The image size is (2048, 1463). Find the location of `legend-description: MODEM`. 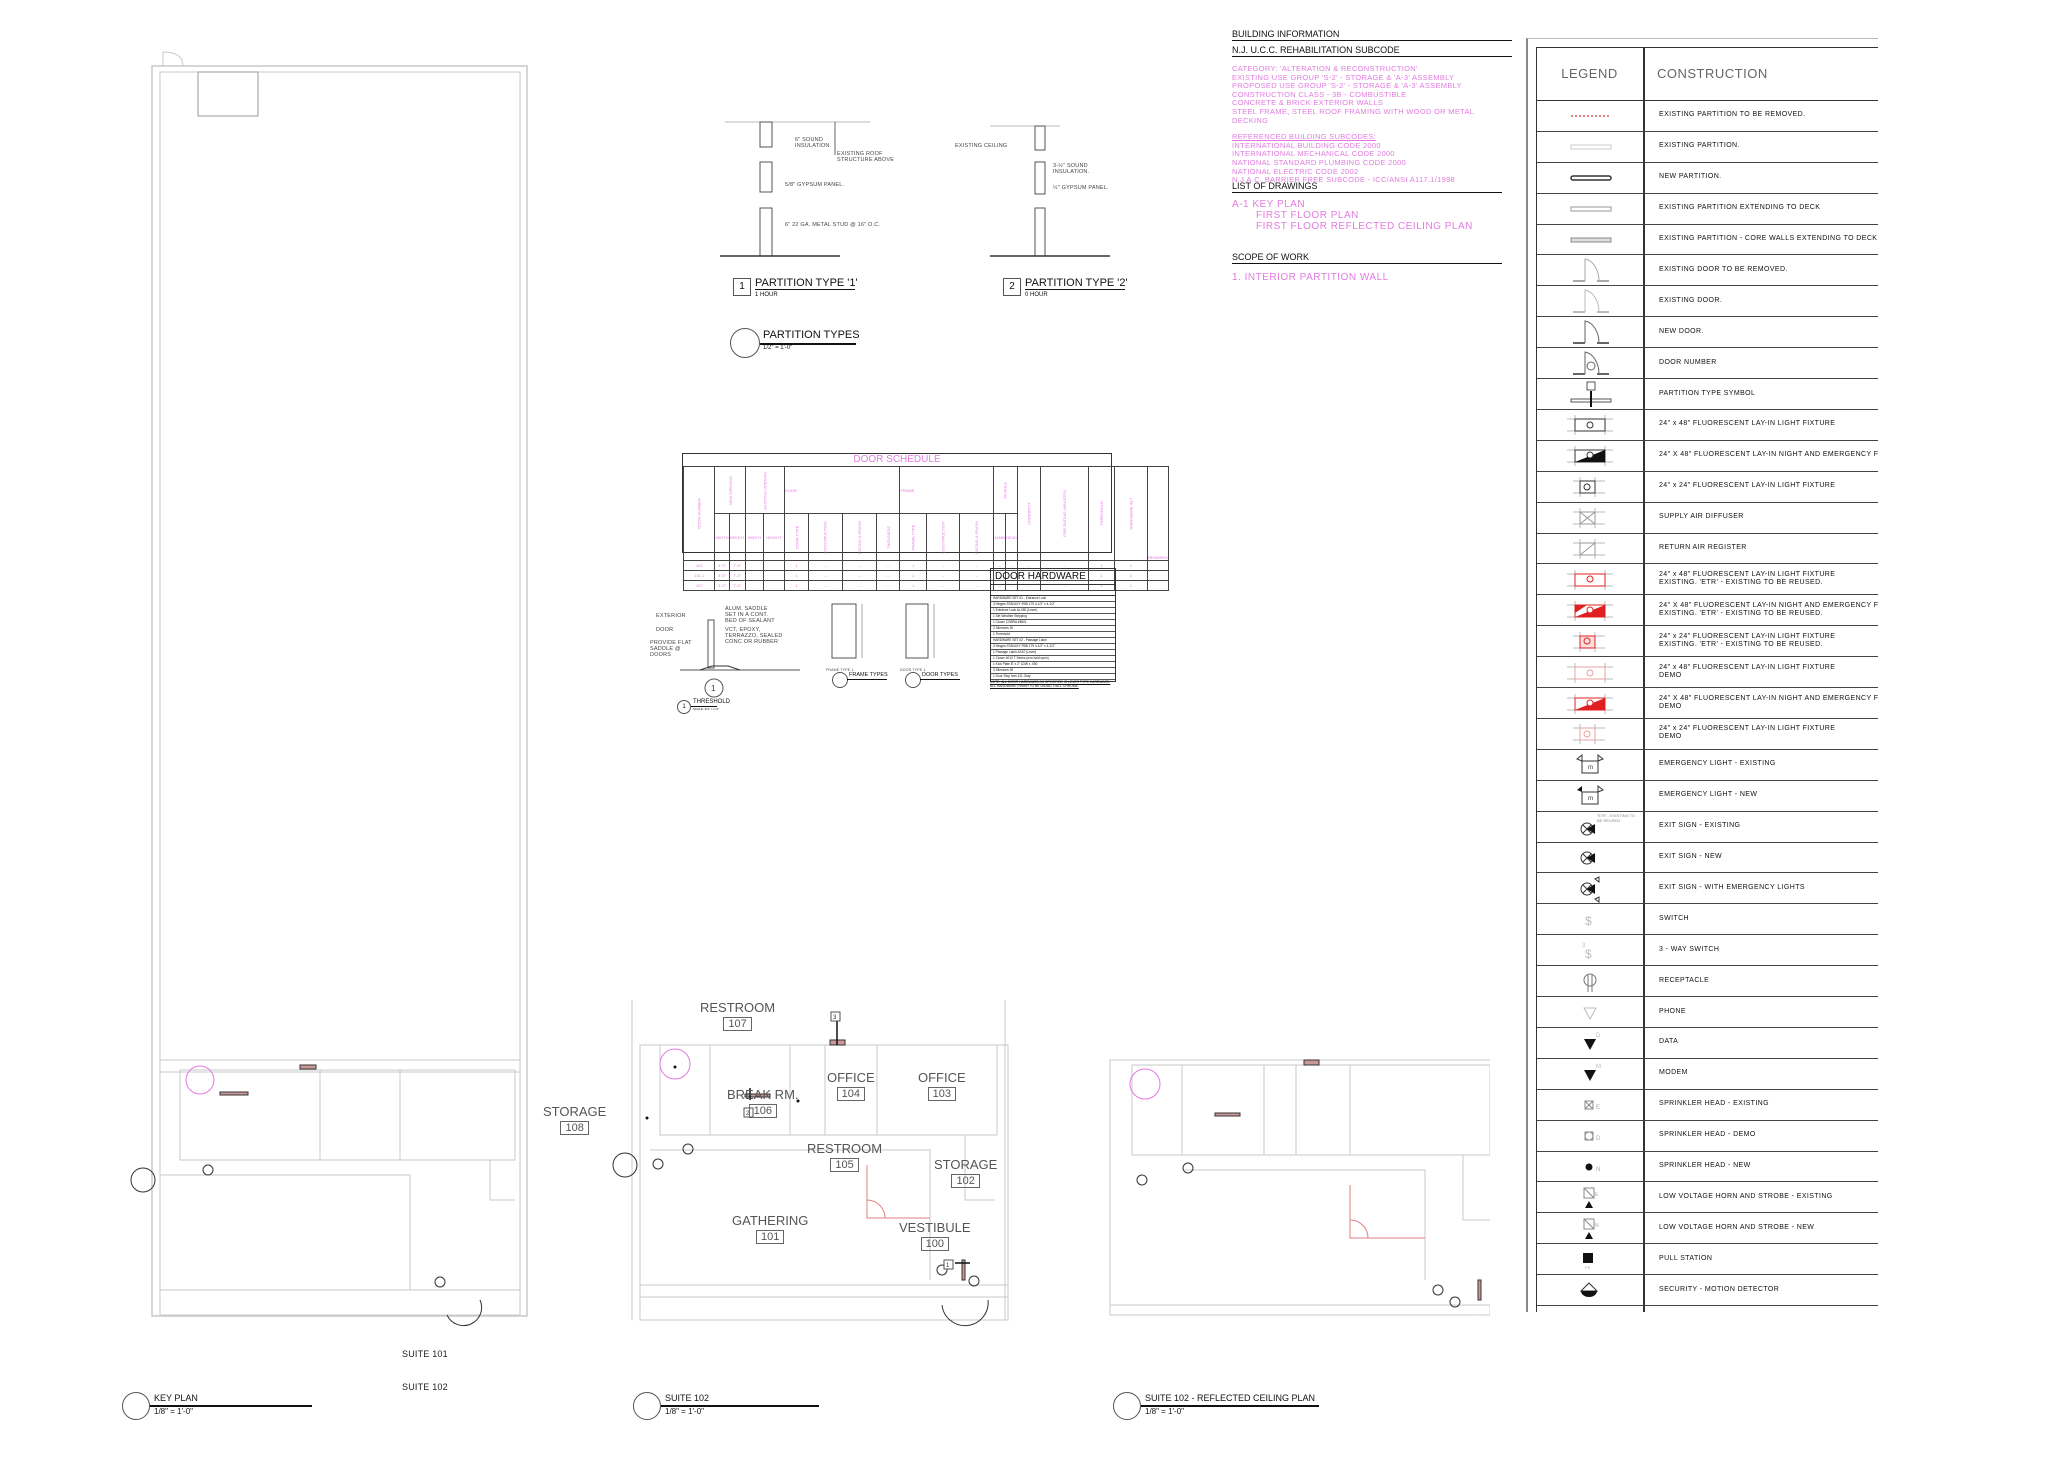

legend-description: MODEM is located at coordinates (1768, 1073).